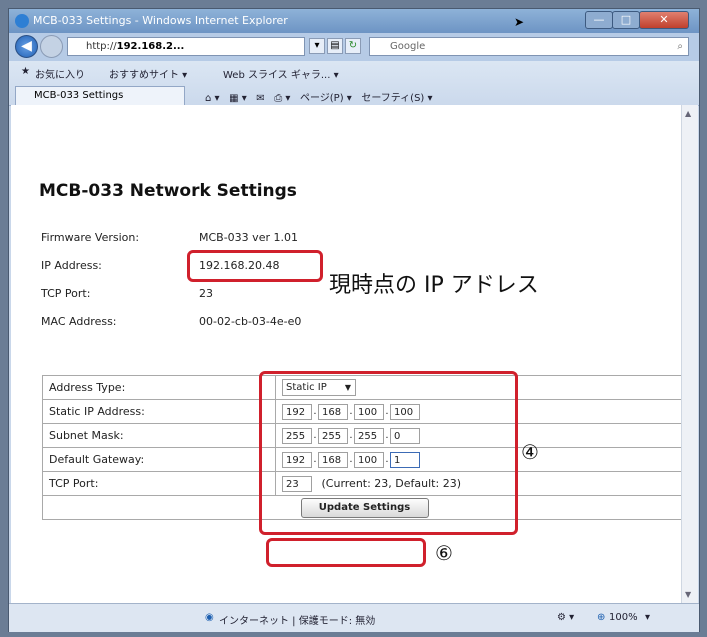  I want to click on command-bar: ⌂ ▾ ▦ ▾ ✉ ⎙ ▾ ページ(P) ▾ セーフティ(S) ▾, so click(319, 96).